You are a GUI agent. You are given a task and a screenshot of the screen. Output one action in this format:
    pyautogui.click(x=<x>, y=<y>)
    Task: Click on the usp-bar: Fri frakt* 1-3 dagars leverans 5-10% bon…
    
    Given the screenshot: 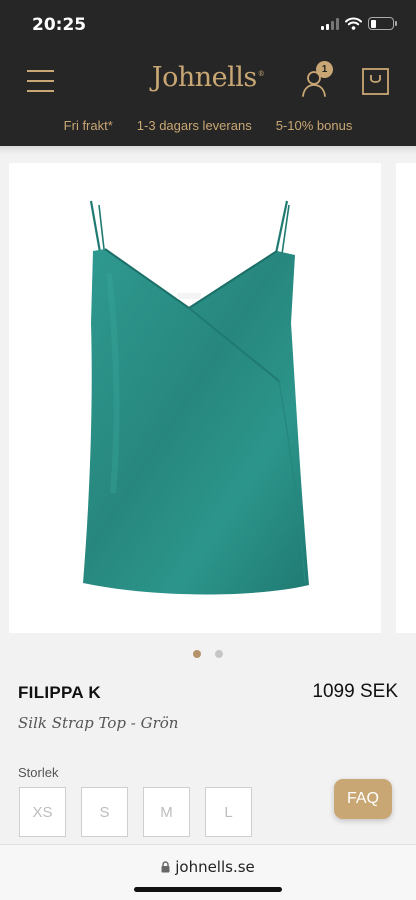 What is the action you would take?
    pyautogui.click(x=208, y=125)
    